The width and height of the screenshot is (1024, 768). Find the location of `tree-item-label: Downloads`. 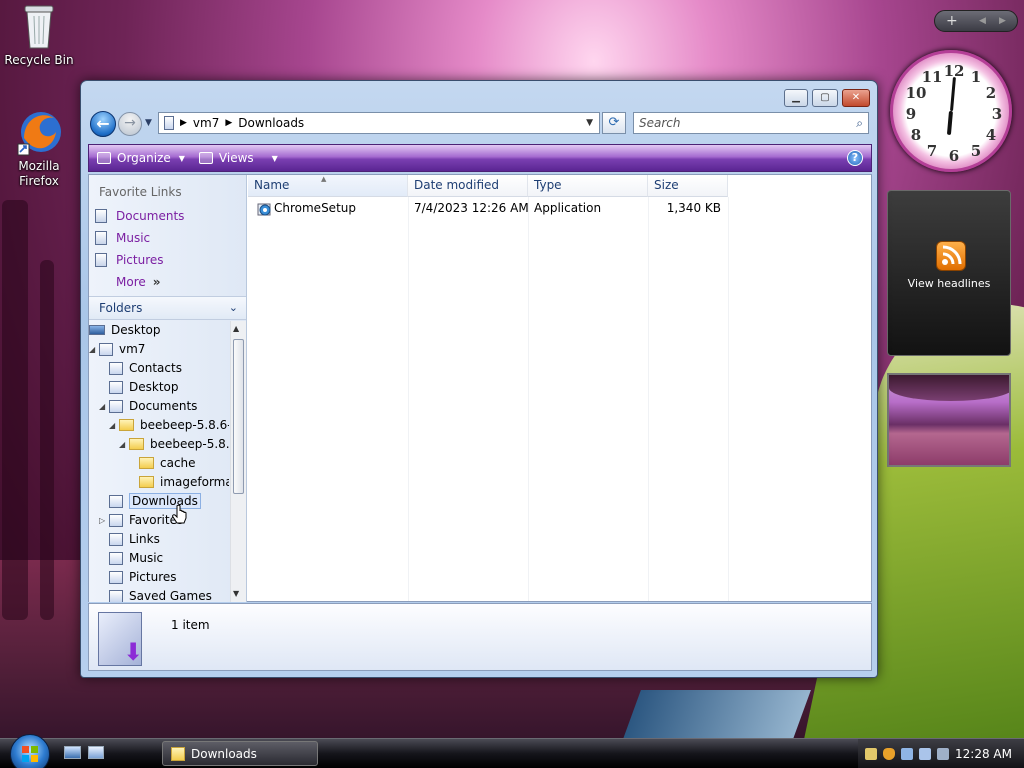

tree-item-label: Downloads is located at coordinates (165, 501).